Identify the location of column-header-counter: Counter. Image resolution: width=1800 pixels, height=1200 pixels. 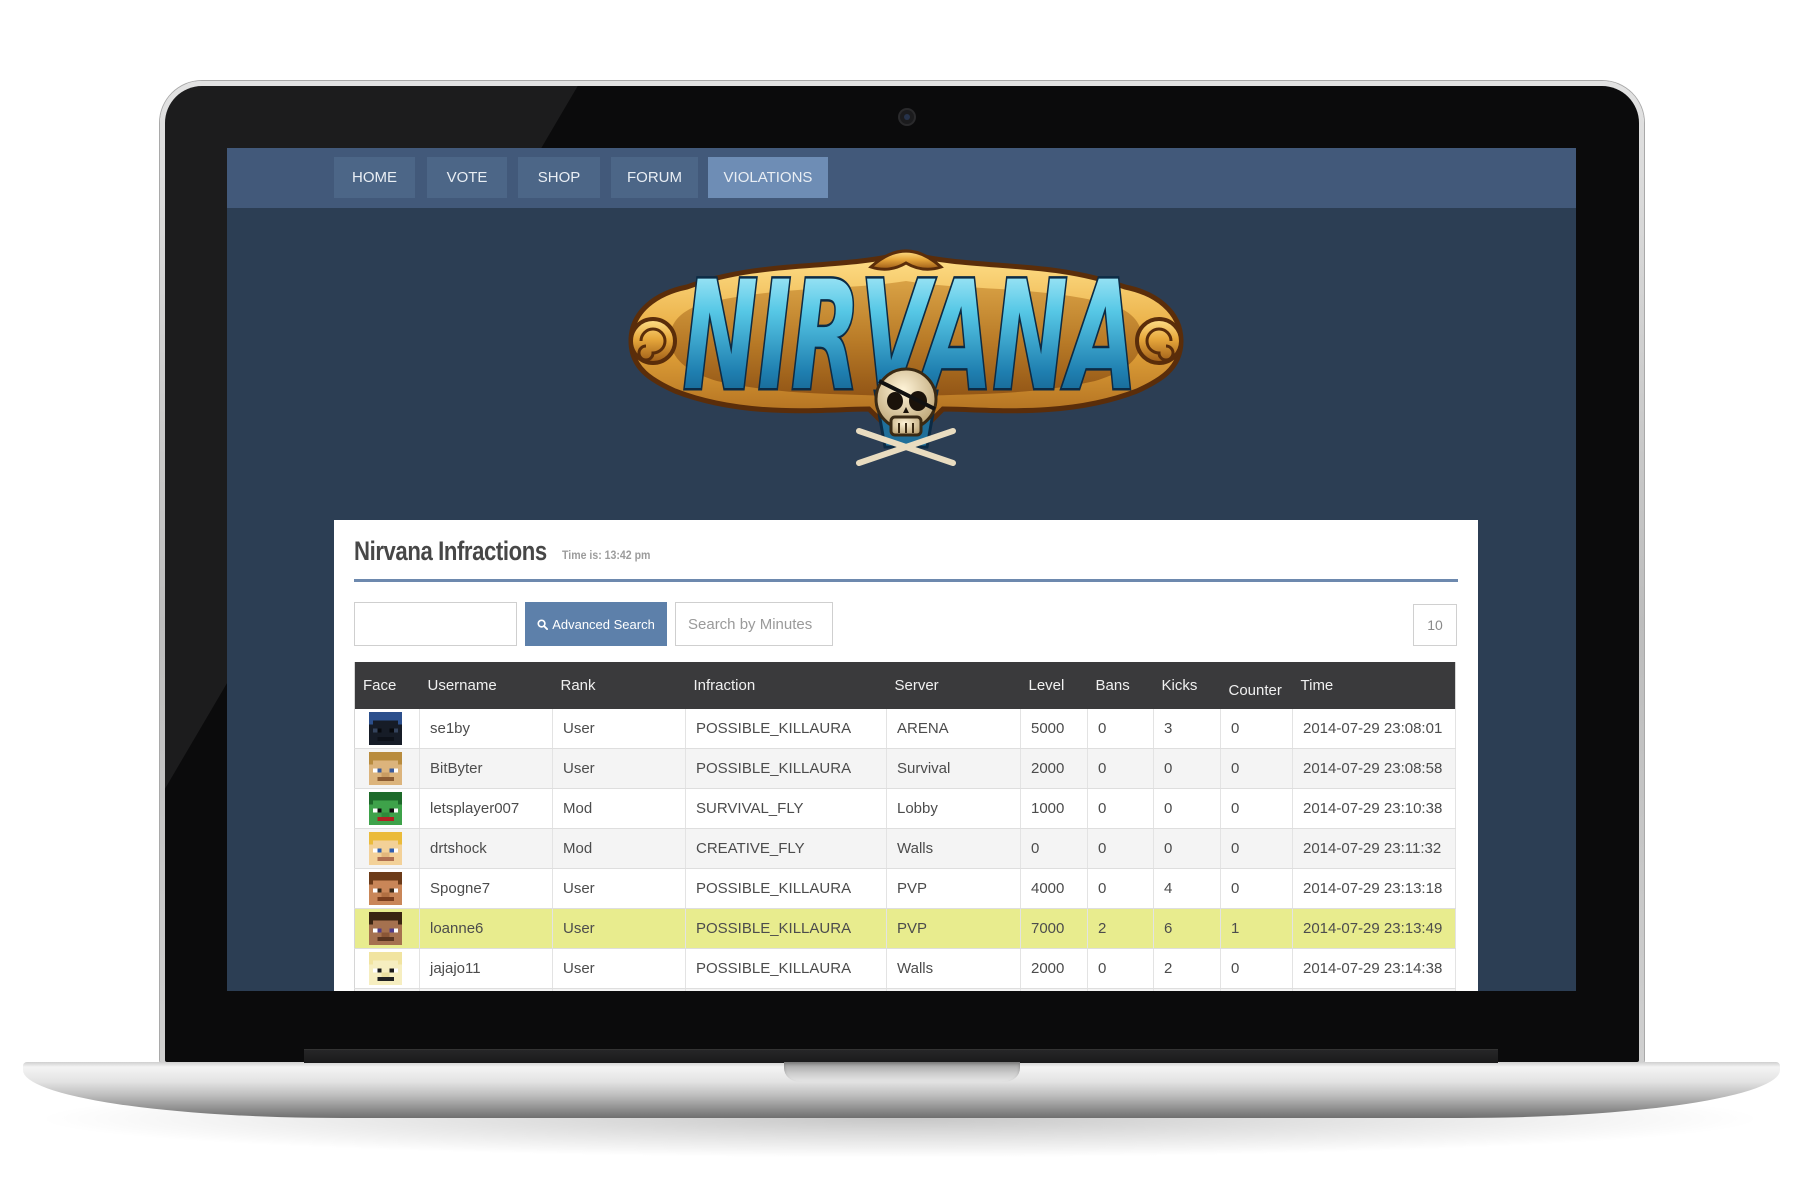
(1256, 685).